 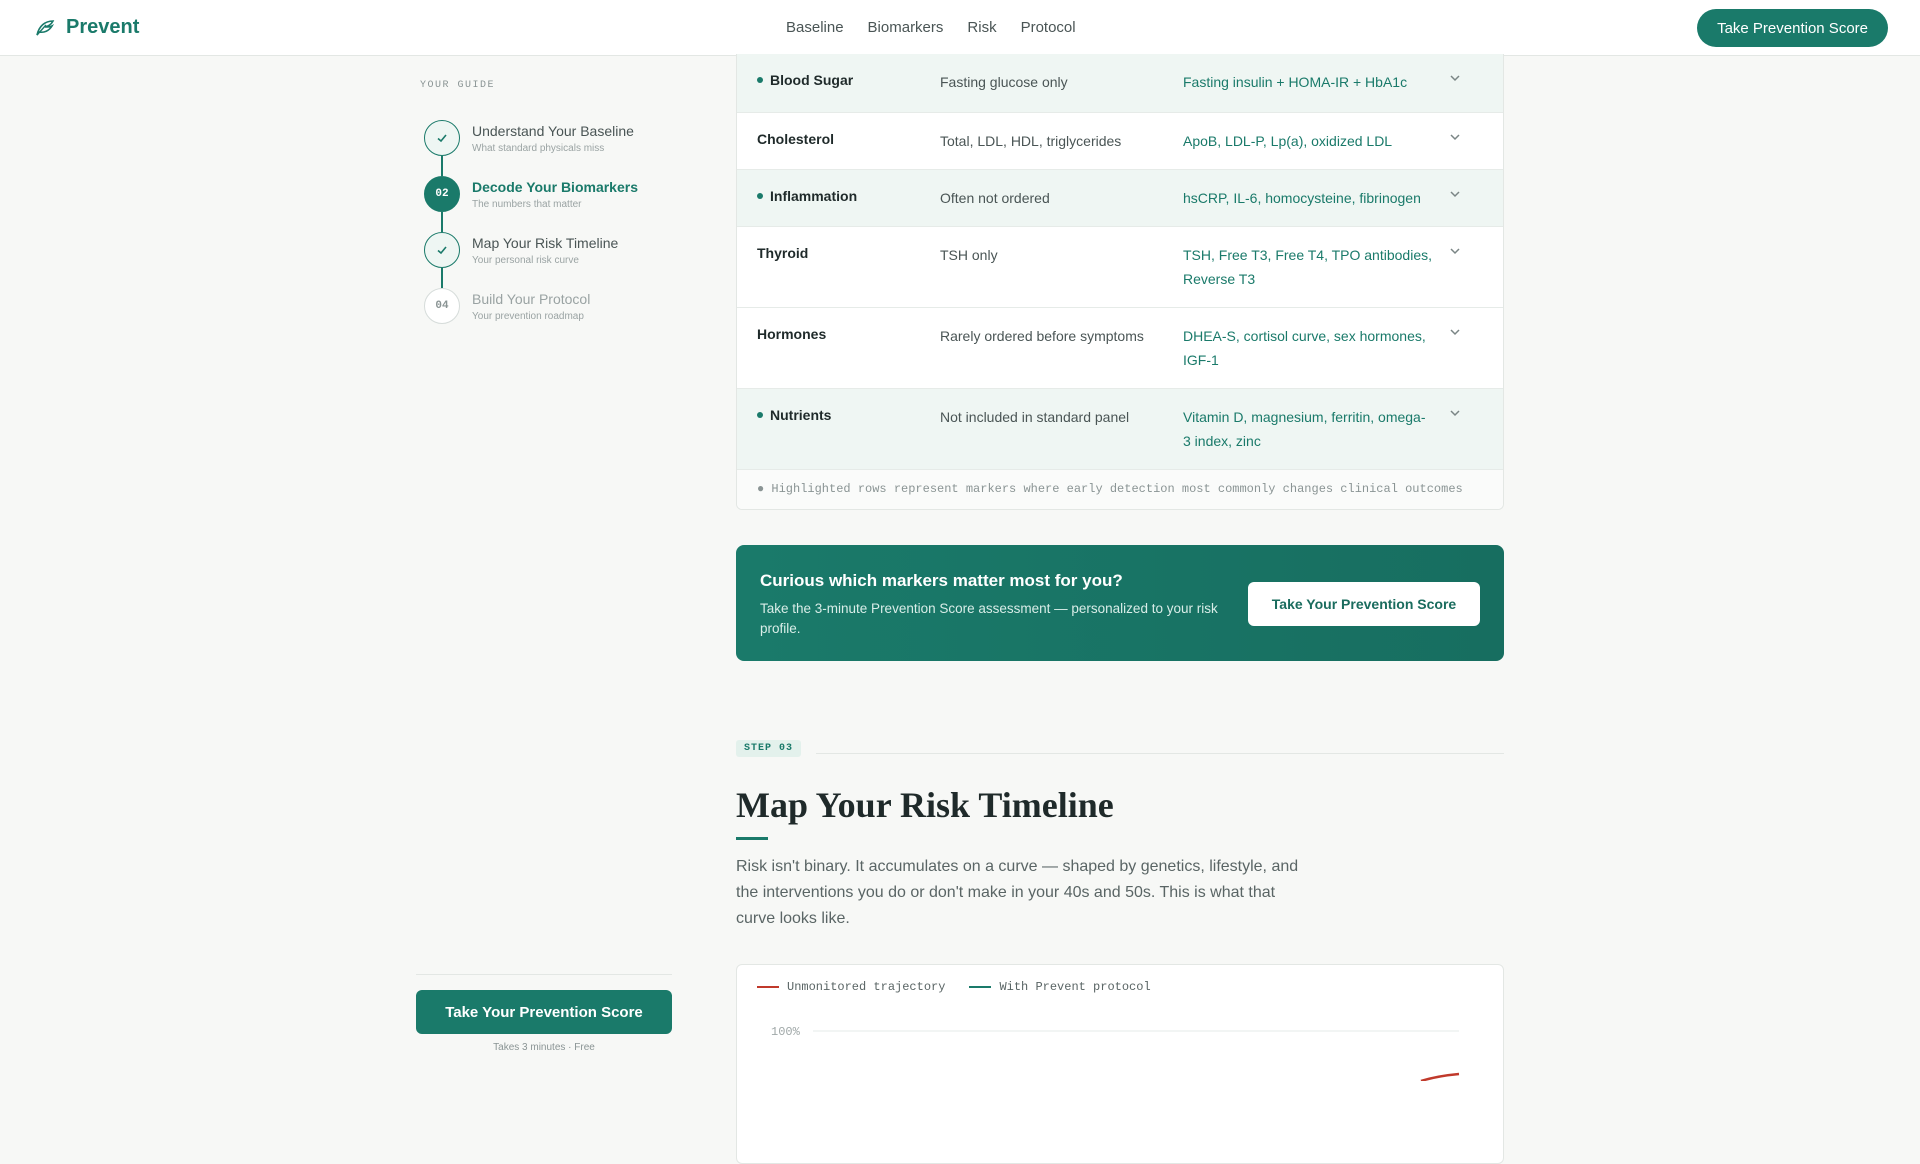 What do you see at coordinates (794, 415) in the screenshot?
I see `marker-name: Nutrients` at bounding box center [794, 415].